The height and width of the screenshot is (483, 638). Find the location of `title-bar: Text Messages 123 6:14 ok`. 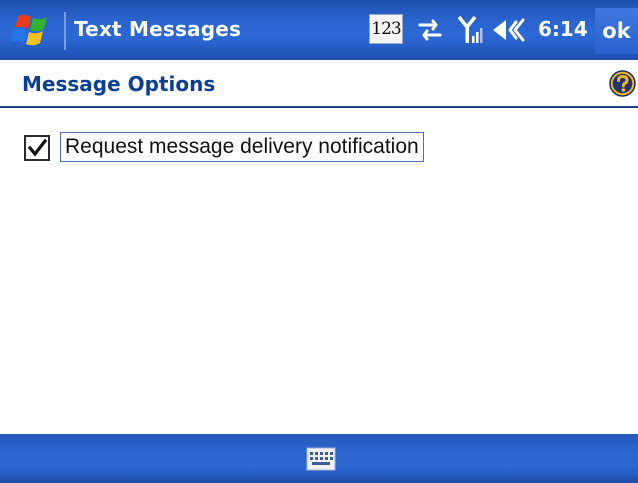

title-bar: Text Messages 123 6:14 ok is located at coordinates (319, 30).